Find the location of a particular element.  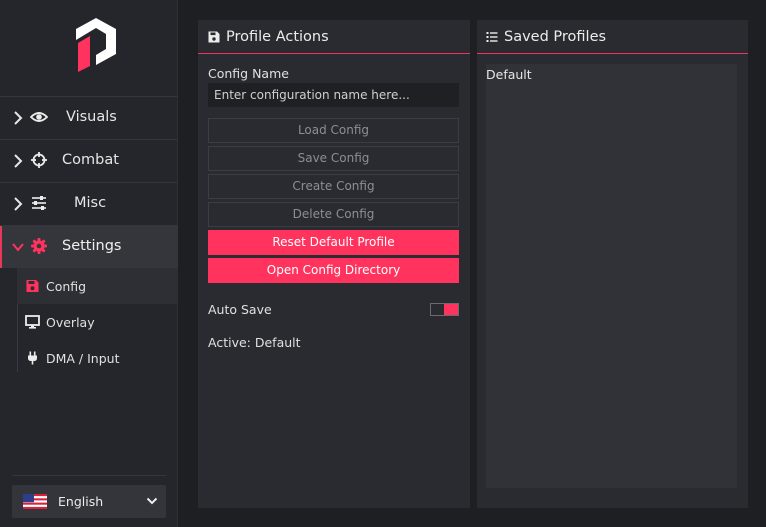

gear-icon is located at coordinates (39, 246).